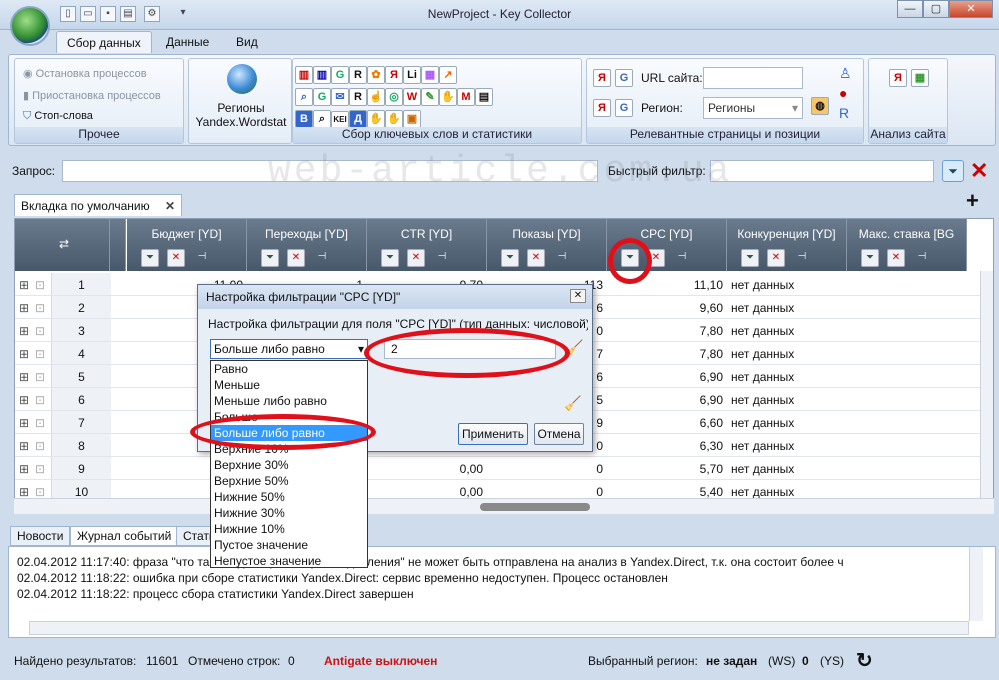  Describe the element at coordinates (430, 97) in the screenshot. I see `pencil-icon: ✎` at that location.